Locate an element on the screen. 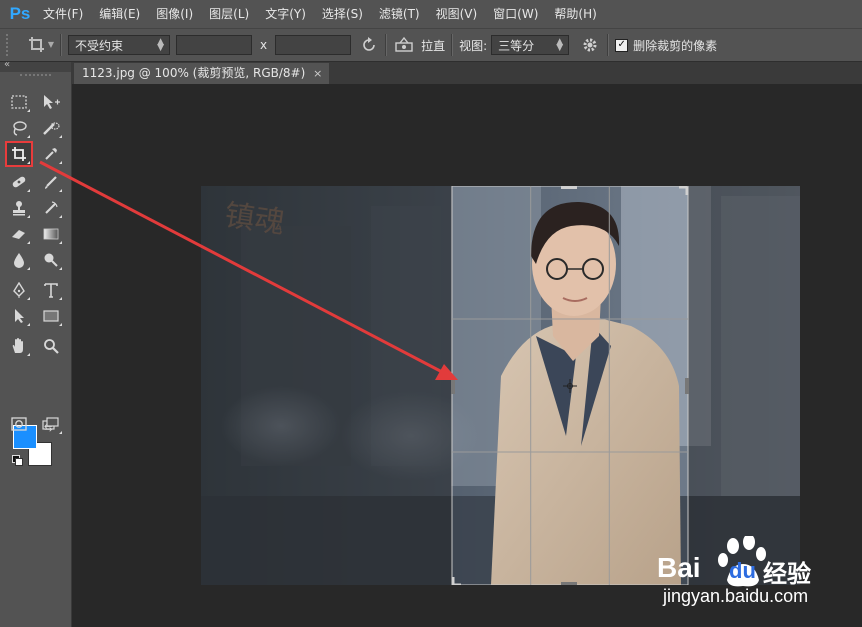 This screenshot has width=862, height=627. menu-window: 窗口(W) is located at coordinates (515, 14).